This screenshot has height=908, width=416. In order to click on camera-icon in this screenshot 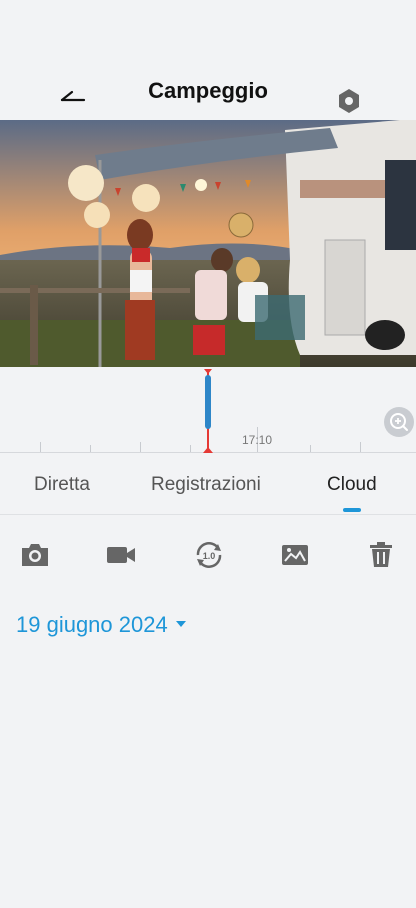, I will do `click(35, 555)`.